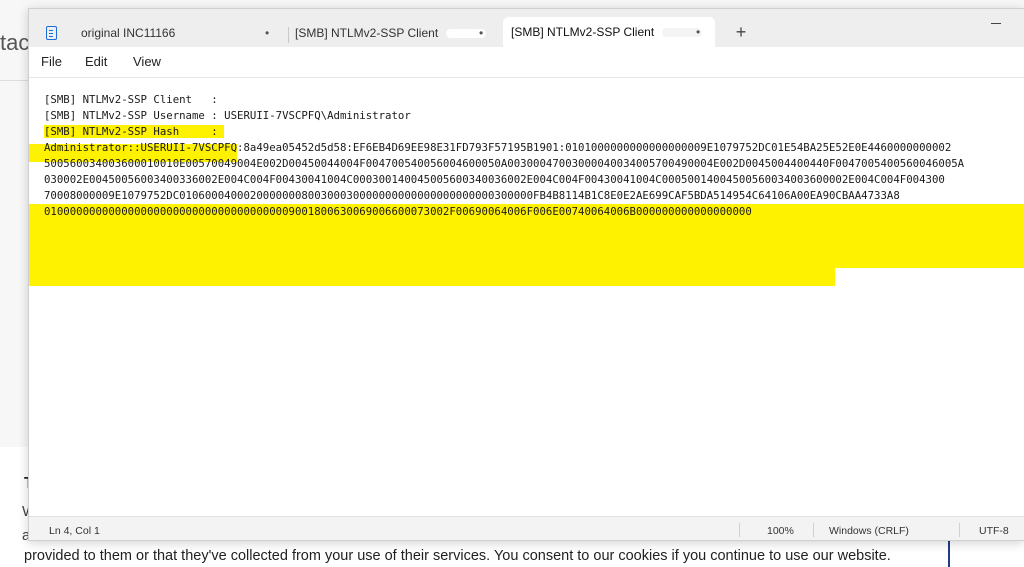 Image resolution: width=1024 pixels, height=567 pixels. I want to click on new-tab-button: +, so click(741, 32).